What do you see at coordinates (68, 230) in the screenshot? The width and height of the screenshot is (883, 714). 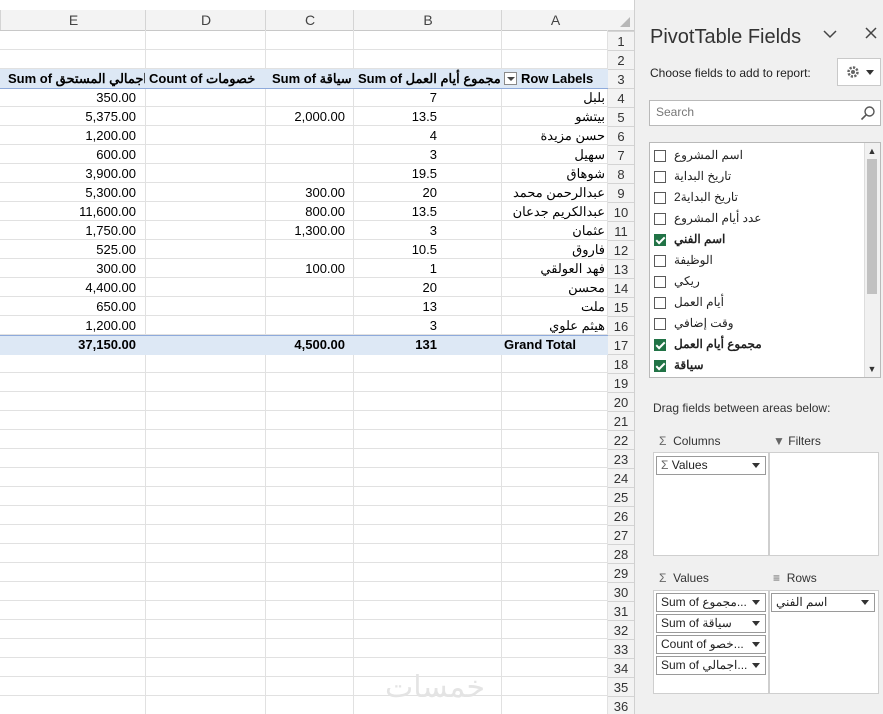 I see `cell-e-row-11: 1,750.00` at bounding box center [68, 230].